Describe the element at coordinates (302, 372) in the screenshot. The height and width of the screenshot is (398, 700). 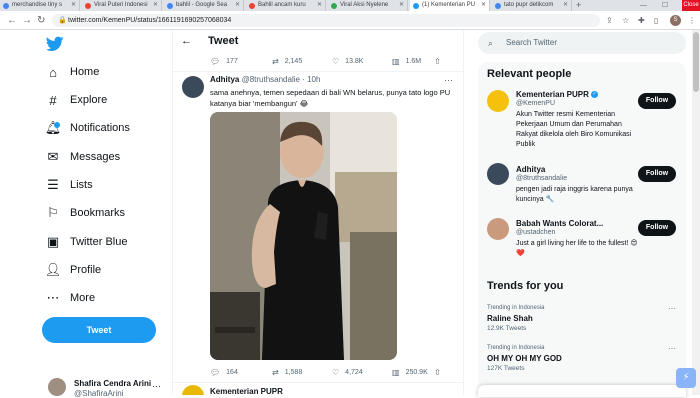
I see `retweet-button: ⇄ 1,588` at that location.